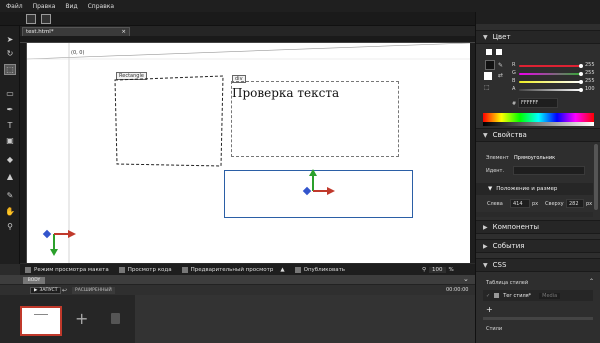  Describe the element at coordinates (237, 19) in the screenshot. I see `toolbar` at that location.